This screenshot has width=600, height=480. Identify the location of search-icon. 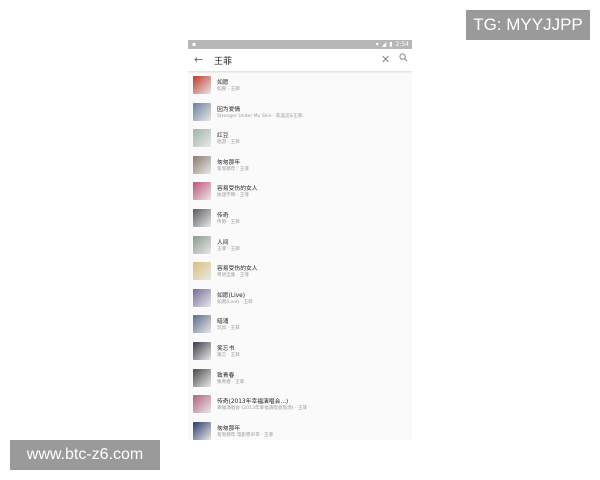
(403, 57).